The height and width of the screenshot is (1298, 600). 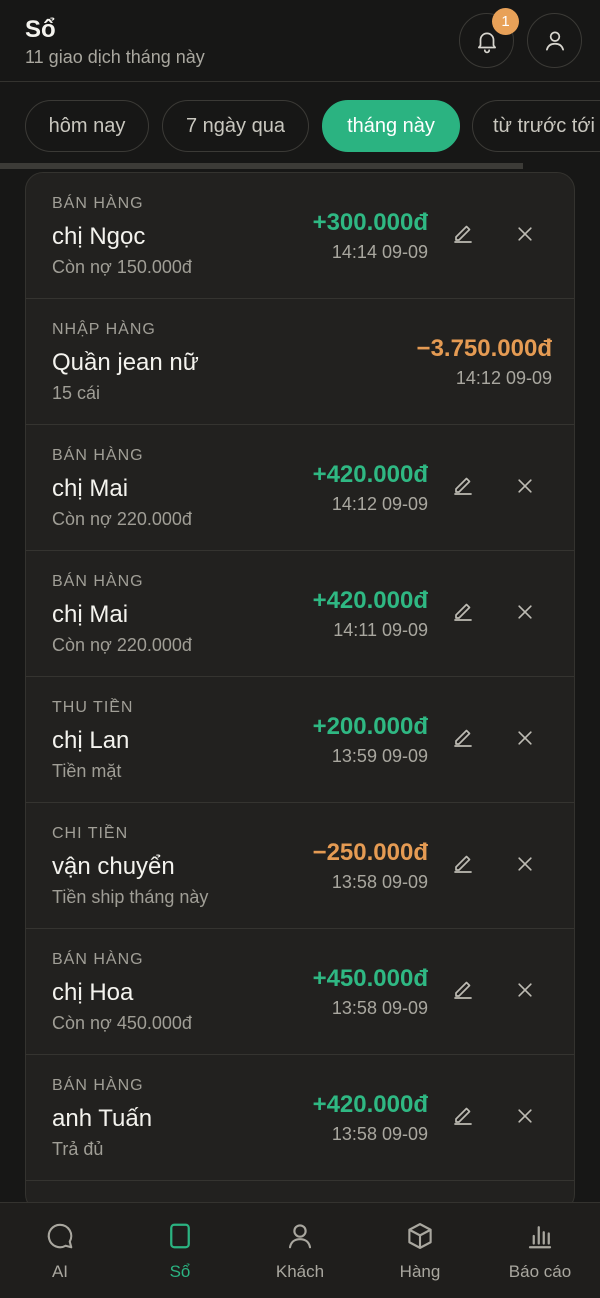 I want to click on transaction-note: Tiền mặt, so click(x=87, y=771).